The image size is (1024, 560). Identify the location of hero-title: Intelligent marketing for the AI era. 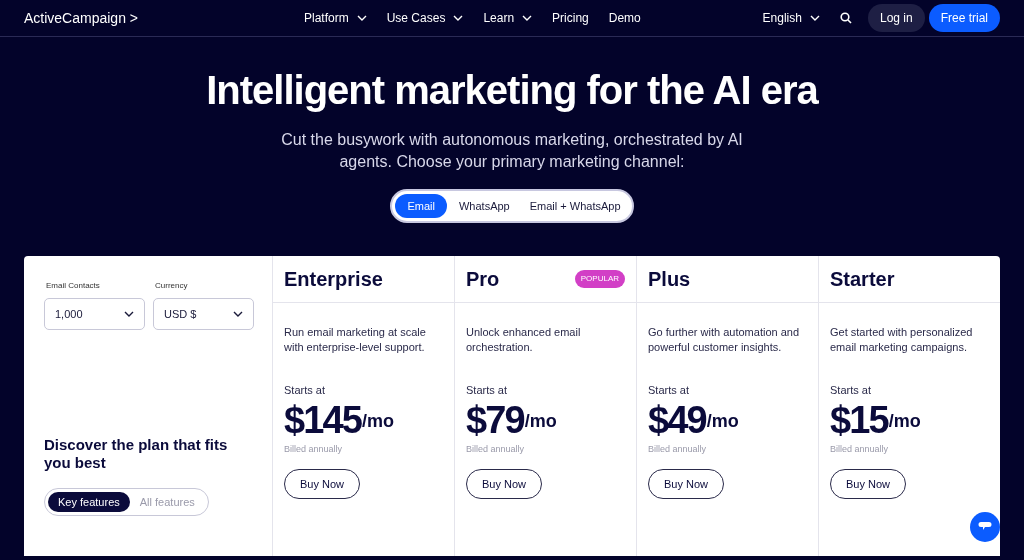
(512, 90).